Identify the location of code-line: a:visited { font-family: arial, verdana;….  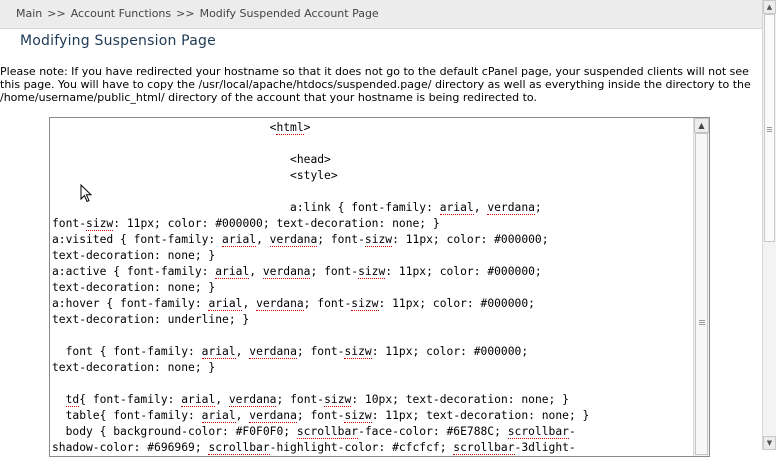
(300, 240).